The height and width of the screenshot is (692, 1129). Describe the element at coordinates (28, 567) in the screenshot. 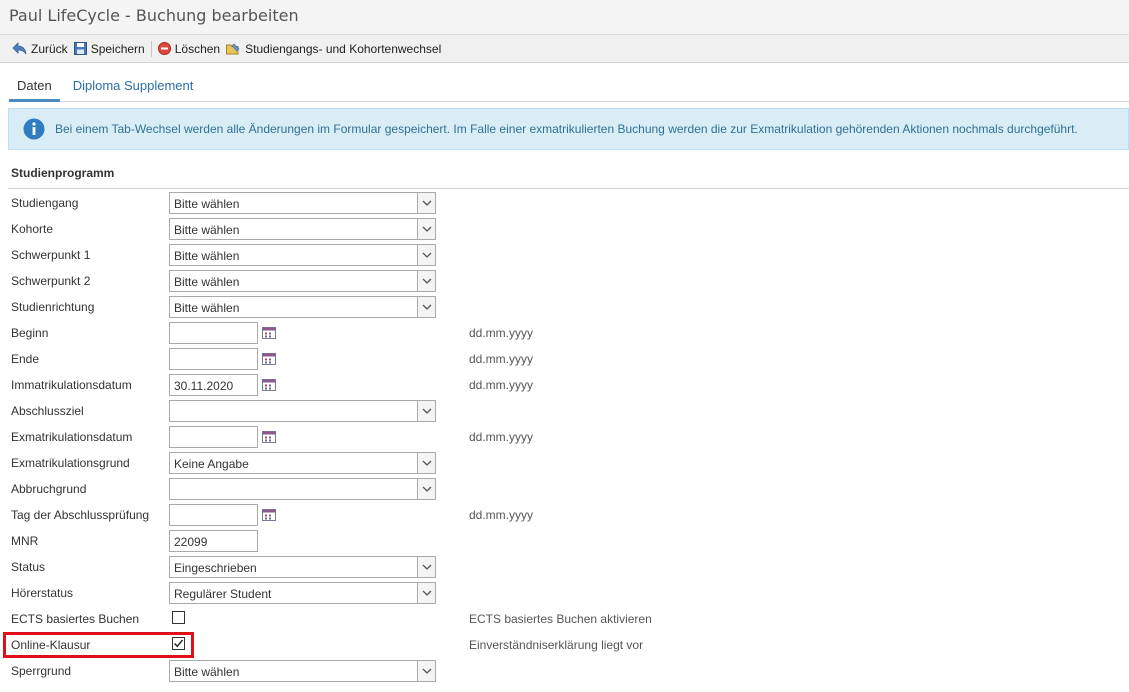

I see `label-status: Status` at that location.